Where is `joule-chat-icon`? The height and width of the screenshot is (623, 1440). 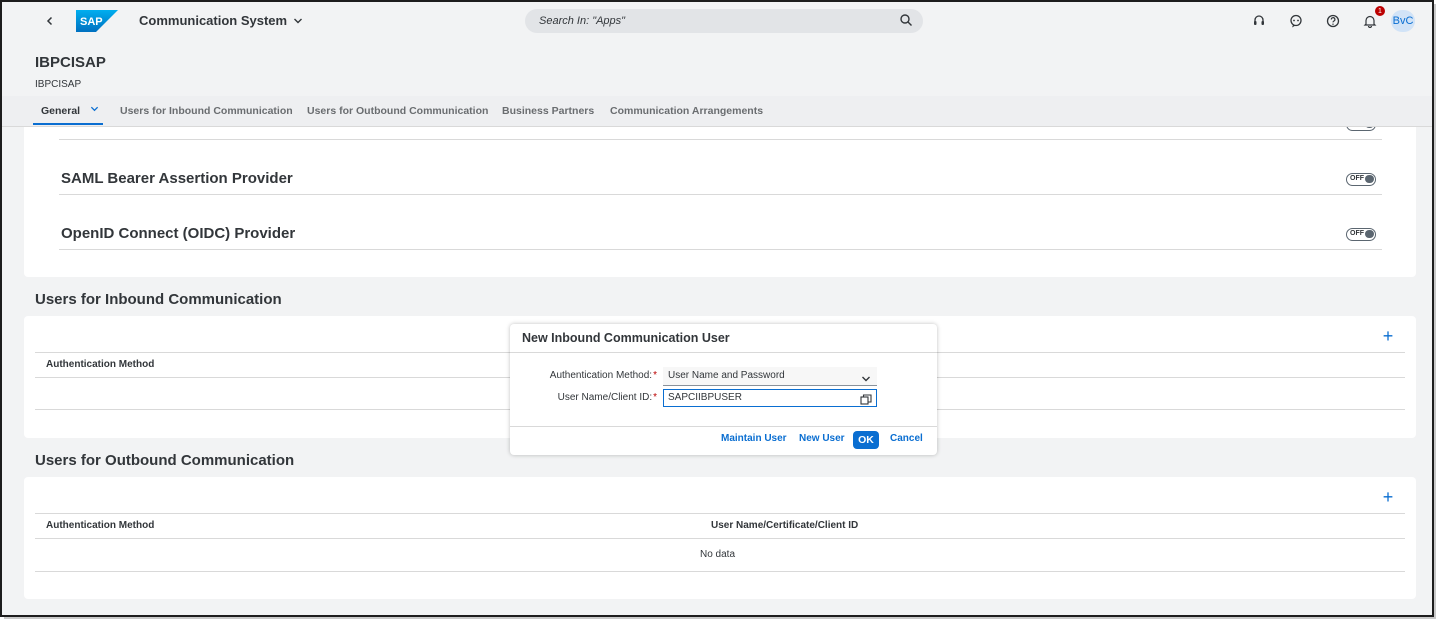
joule-chat-icon is located at coordinates (1296, 21).